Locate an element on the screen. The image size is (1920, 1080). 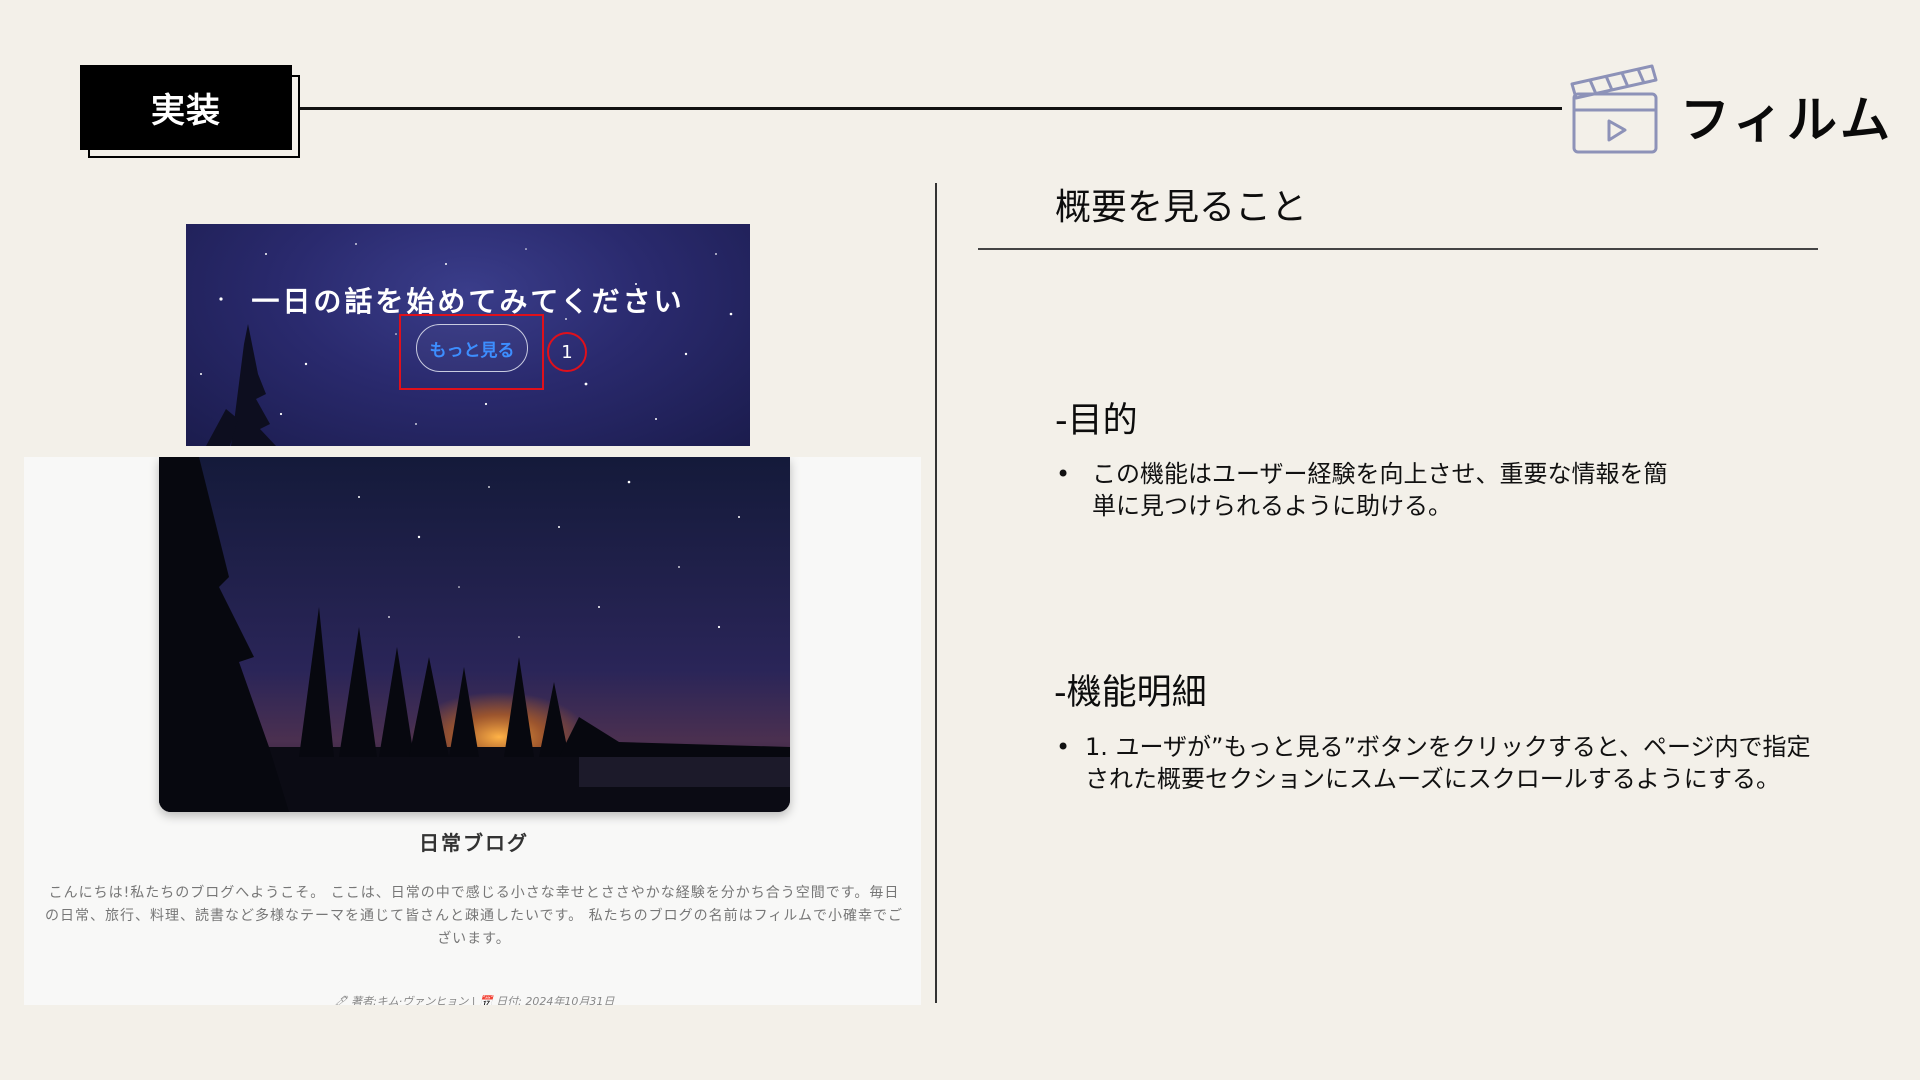
purpose-heading: -目的 is located at coordinates (1096, 421).